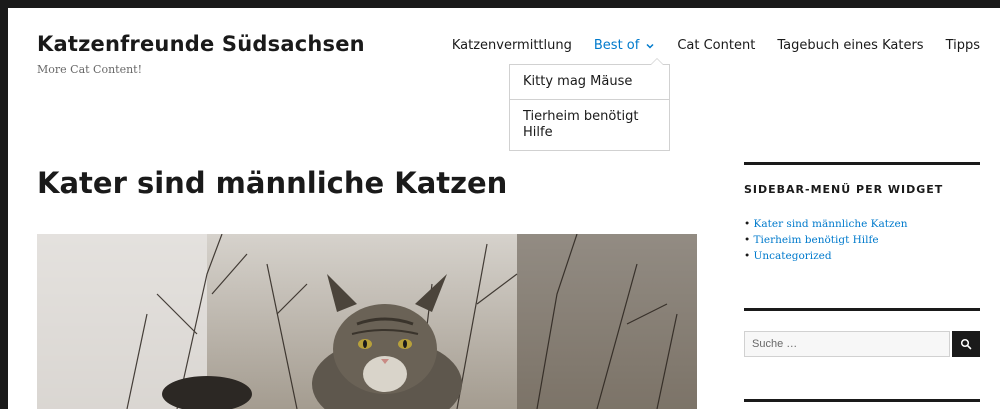  Describe the element at coordinates (589, 124) in the screenshot. I see `dropdown-item-tierheim-benoetigt-hilfe: Tierheim benötigt Hilfe` at that location.